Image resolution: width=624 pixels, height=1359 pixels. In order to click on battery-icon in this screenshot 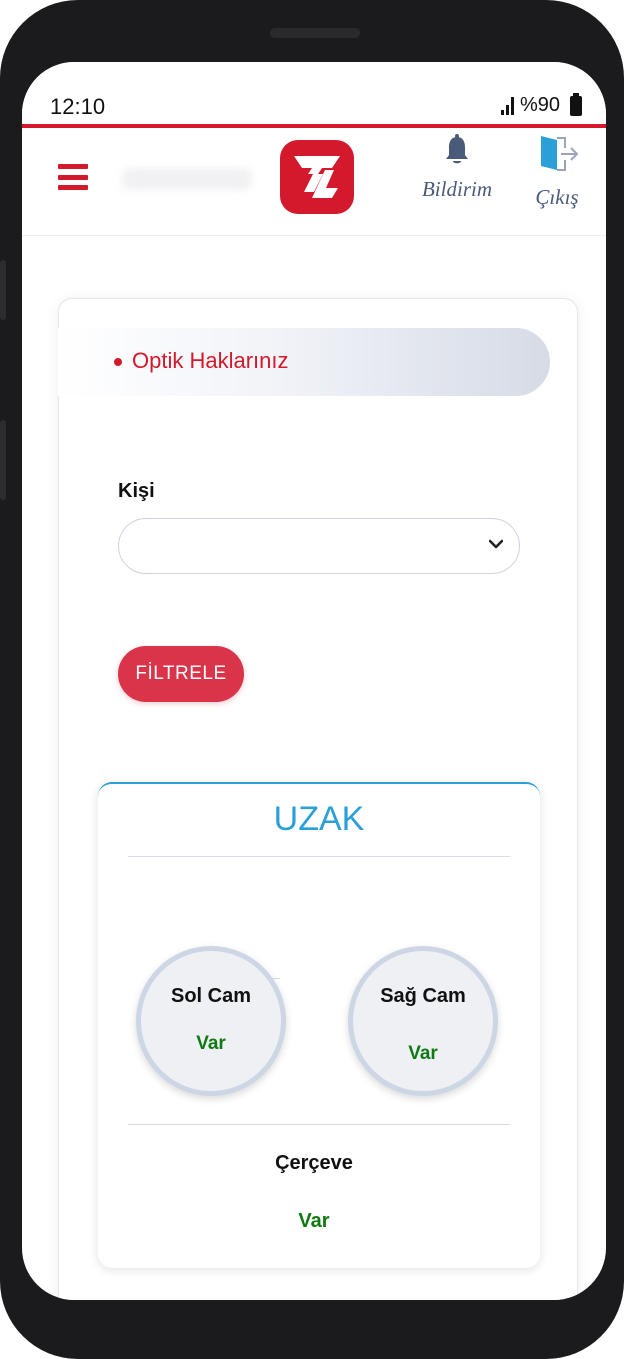, I will do `click(576, 104)`.